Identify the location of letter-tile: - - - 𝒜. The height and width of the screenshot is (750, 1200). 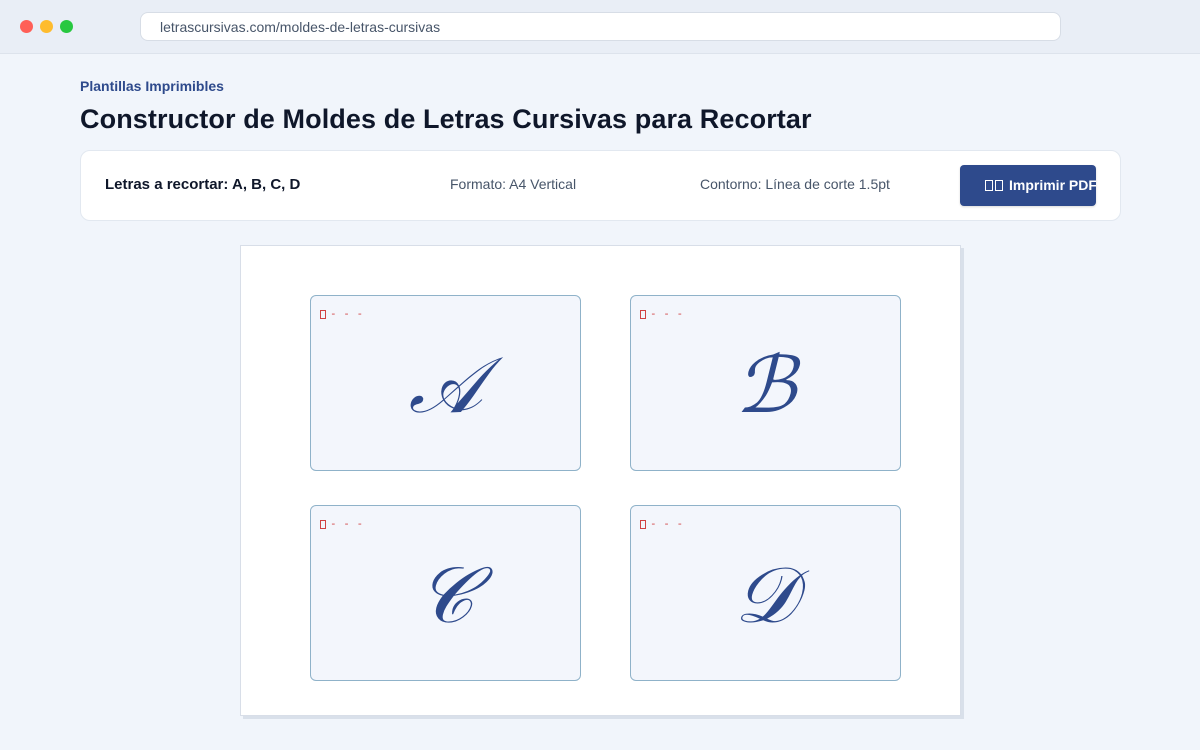
(445, 383).